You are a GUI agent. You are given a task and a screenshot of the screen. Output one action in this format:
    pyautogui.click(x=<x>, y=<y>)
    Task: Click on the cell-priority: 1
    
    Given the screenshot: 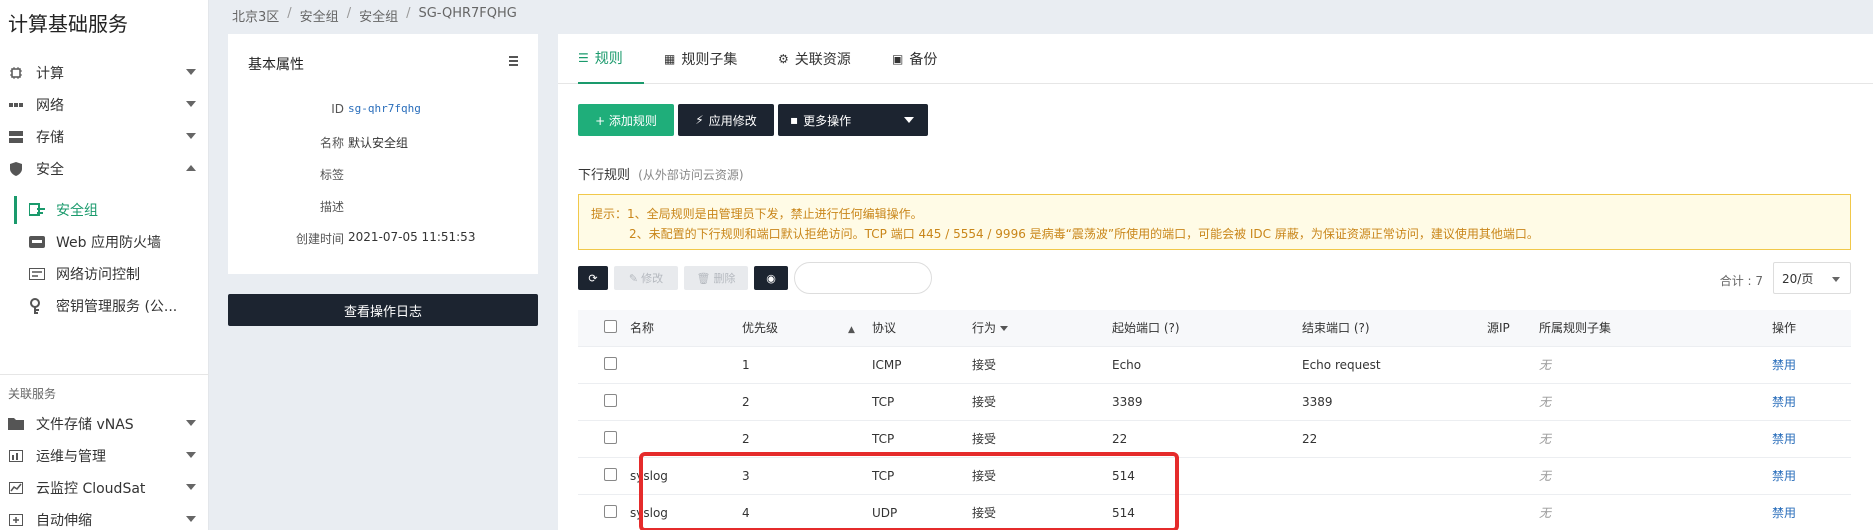 What is the action you would take?
    pyautogui.click(x=746, y=364)
    